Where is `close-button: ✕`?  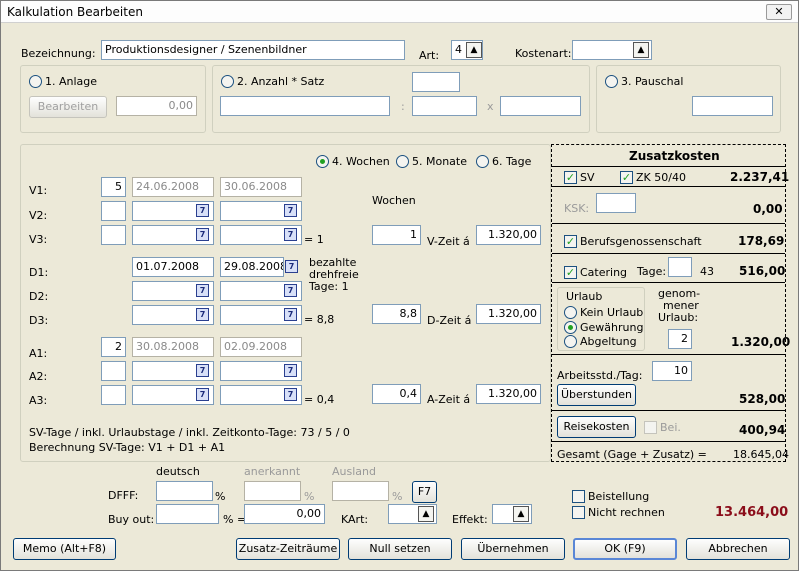
close-button: ✕ is located at coordinates (779, 12).